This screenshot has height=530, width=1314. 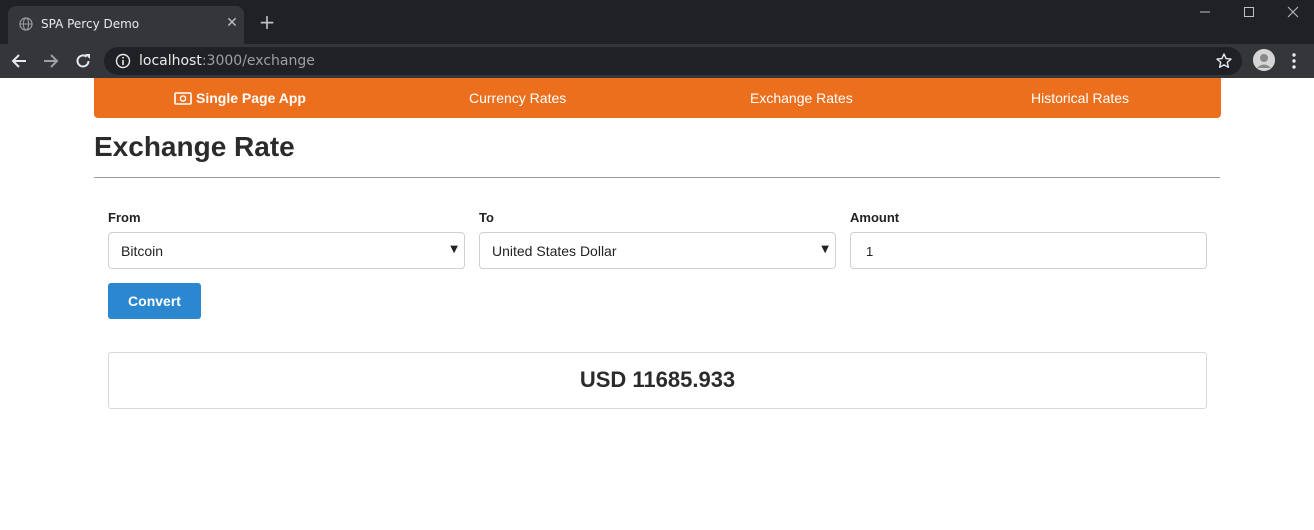 What do you see at coordinates (1249, 12) in the screenshot?
I see `maximize-icon` at bounding box center [1249, 12].